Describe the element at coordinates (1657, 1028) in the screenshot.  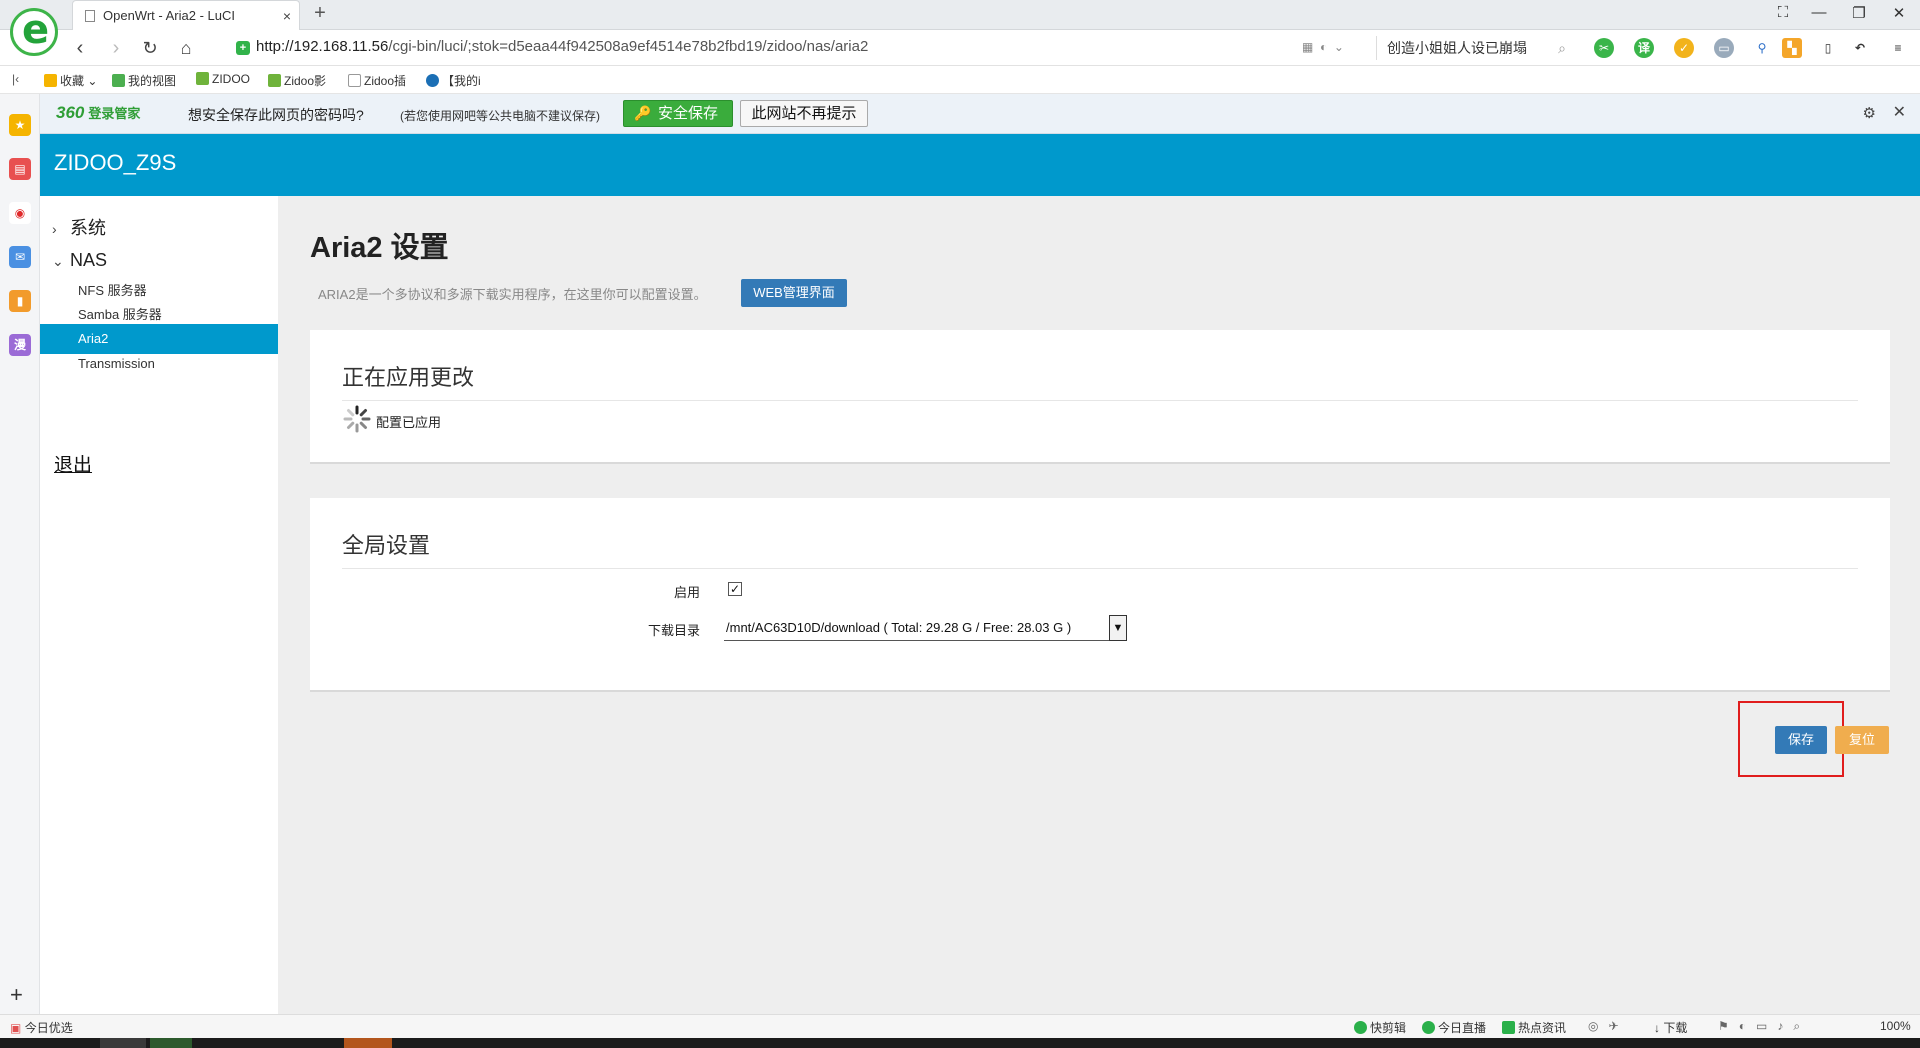
I see `download-icon: ↓` at that location.